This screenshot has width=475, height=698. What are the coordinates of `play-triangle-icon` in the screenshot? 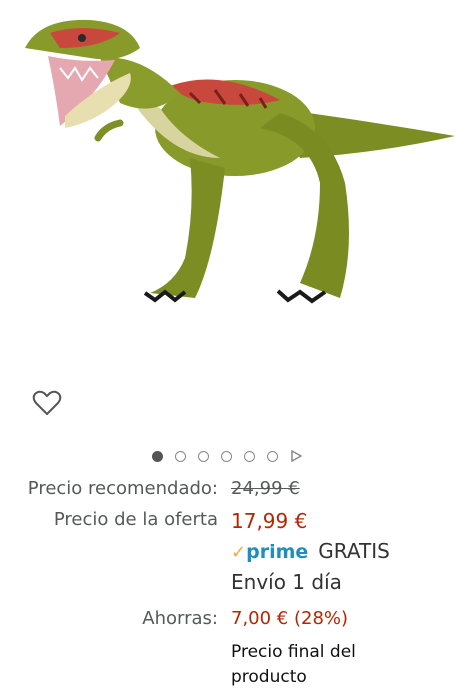 It's located at (296, 456).